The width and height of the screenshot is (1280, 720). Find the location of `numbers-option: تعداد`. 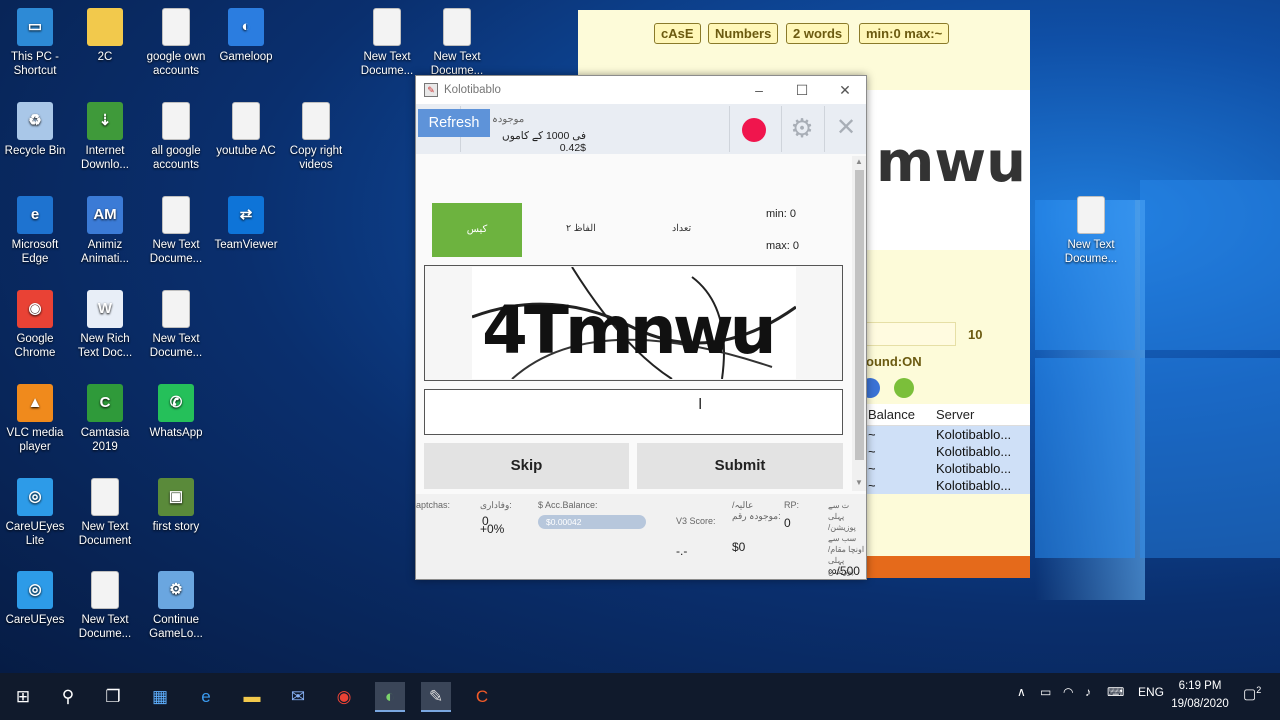

numbers-option: تعداد is located at coordinates (681, 228).